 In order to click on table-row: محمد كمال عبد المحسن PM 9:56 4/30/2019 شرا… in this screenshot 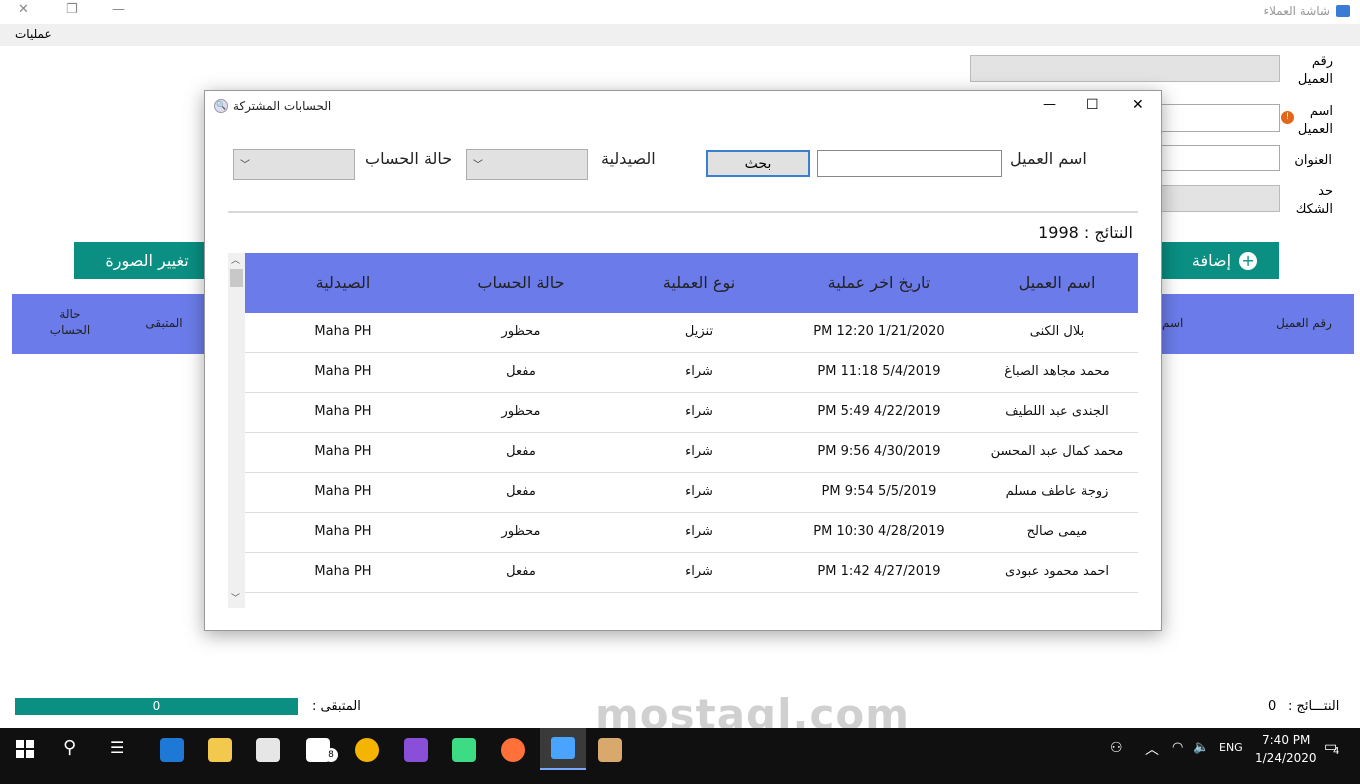, I will do `click(691, 453)`.